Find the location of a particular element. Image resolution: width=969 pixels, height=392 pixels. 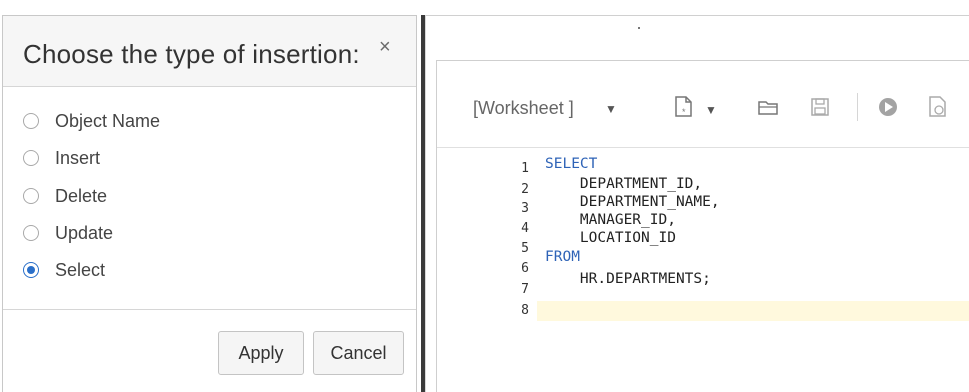

code-line: DEPARTMENT_ID, is located at coordinates (624, 184).